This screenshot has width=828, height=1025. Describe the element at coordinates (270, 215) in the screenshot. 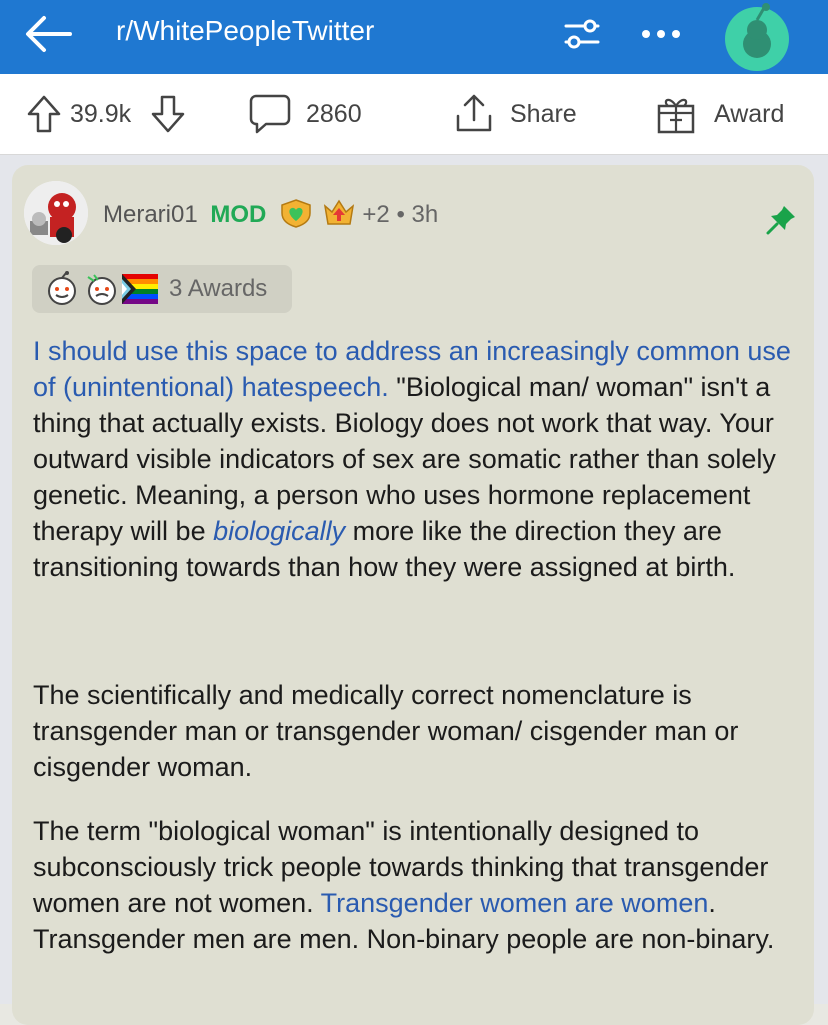

I see `comment-meta: Merari01 MOD +2 • 3h` at that location.